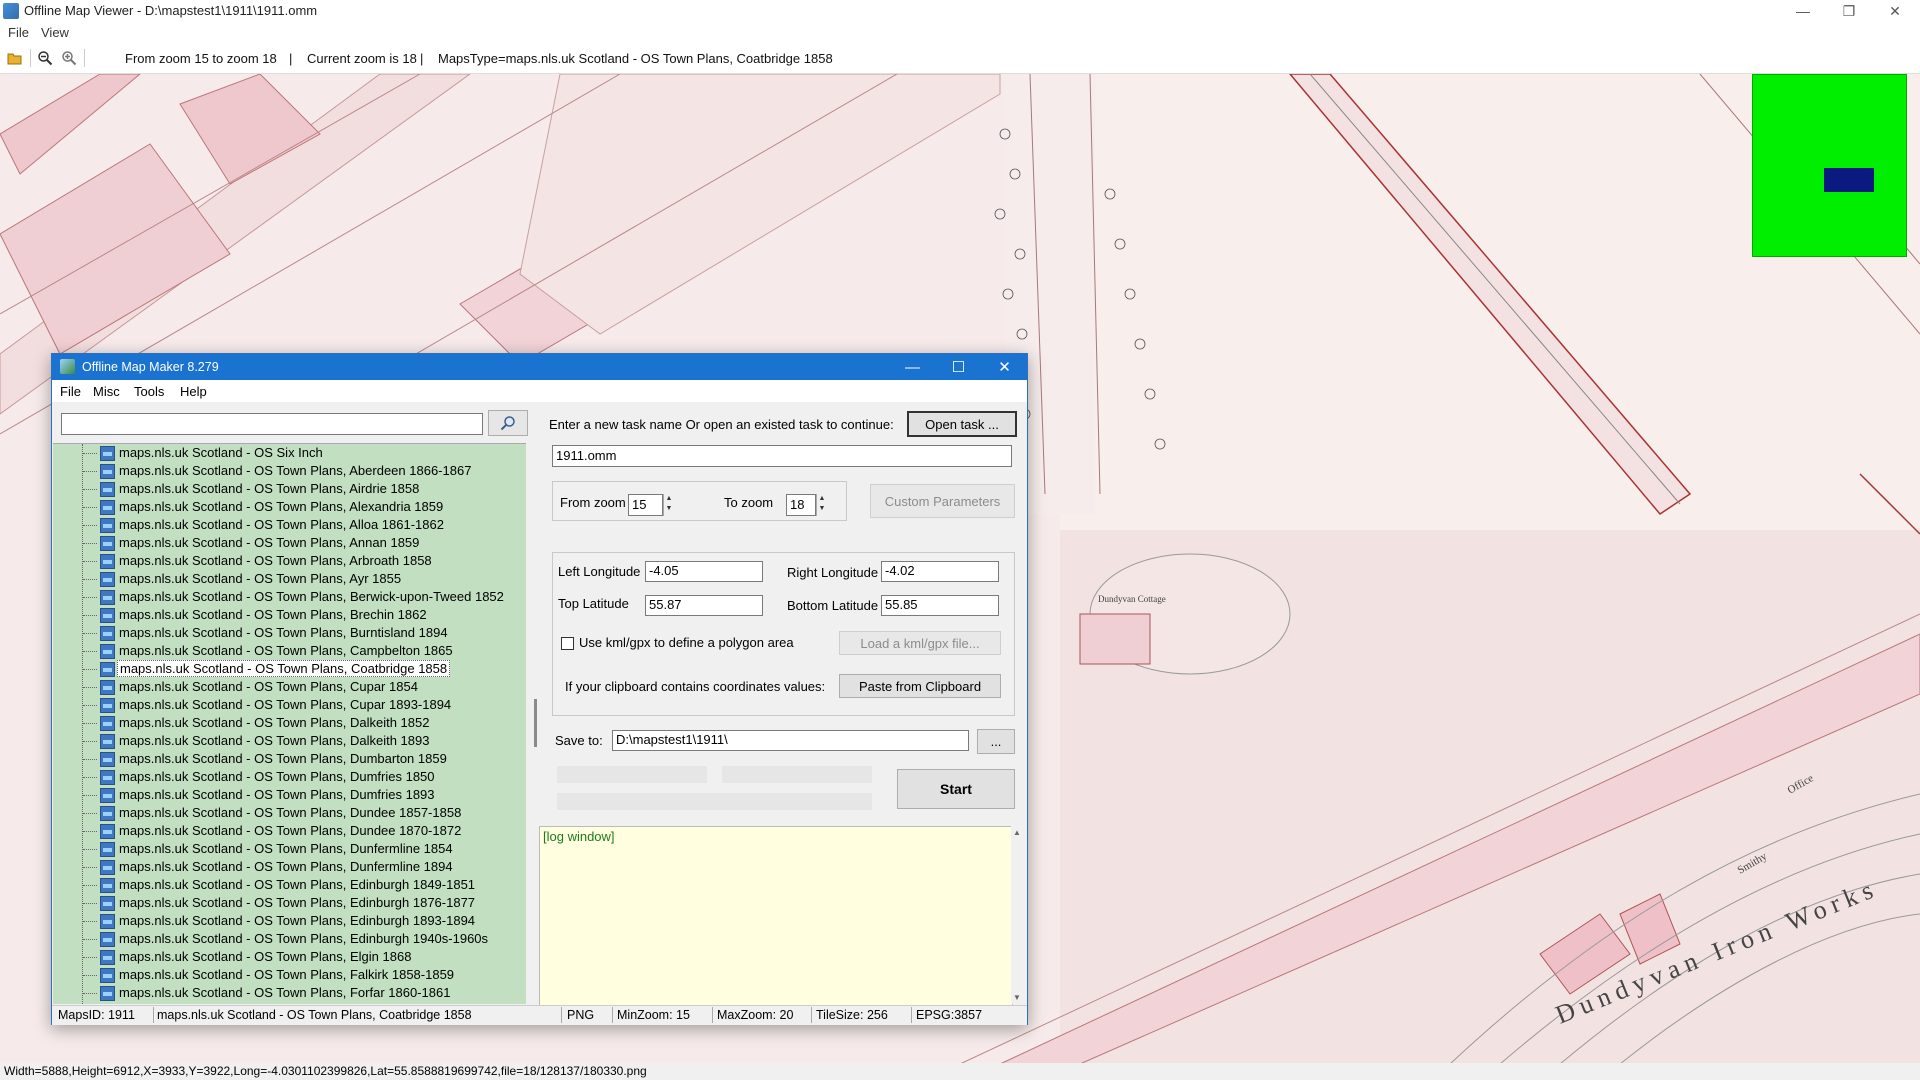  I want to click on save-to-input: D:\mapstest1\1911\, so click(790, 740).